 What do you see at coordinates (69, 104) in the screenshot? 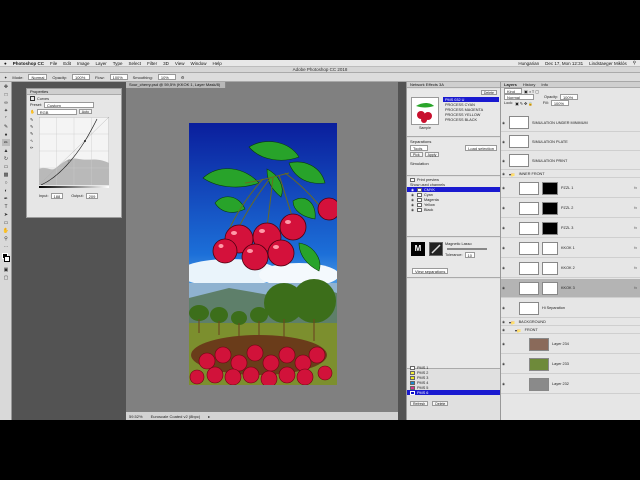
I see `preset-select: Custom` at bounding box center [69, 104].